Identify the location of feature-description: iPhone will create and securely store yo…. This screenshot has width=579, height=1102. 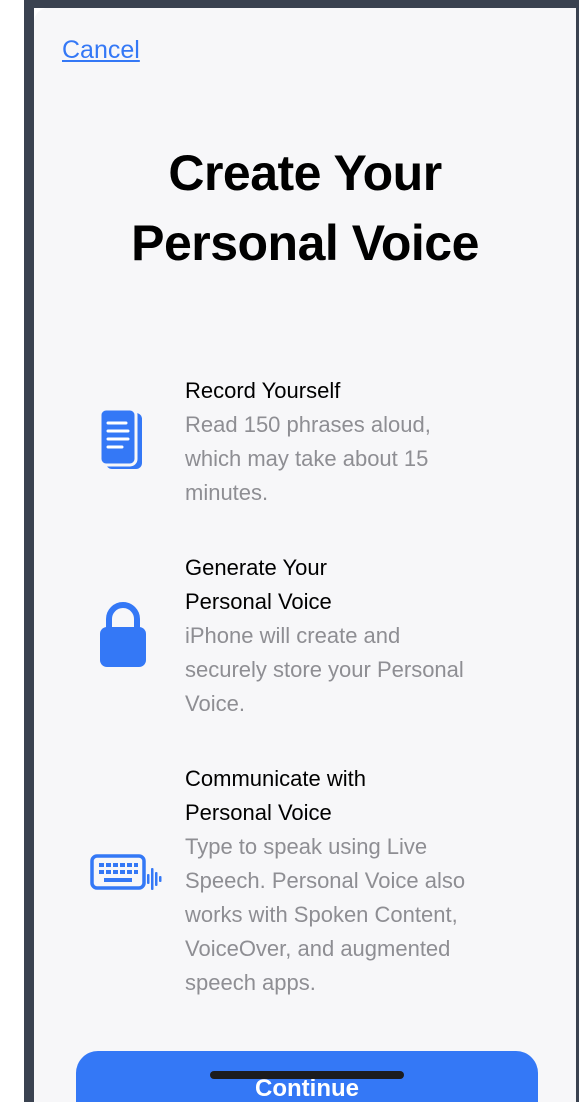
(324, 669).